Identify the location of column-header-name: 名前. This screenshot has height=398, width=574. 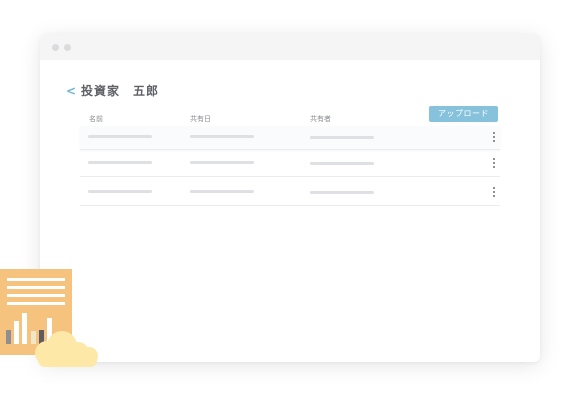
(96, 119).